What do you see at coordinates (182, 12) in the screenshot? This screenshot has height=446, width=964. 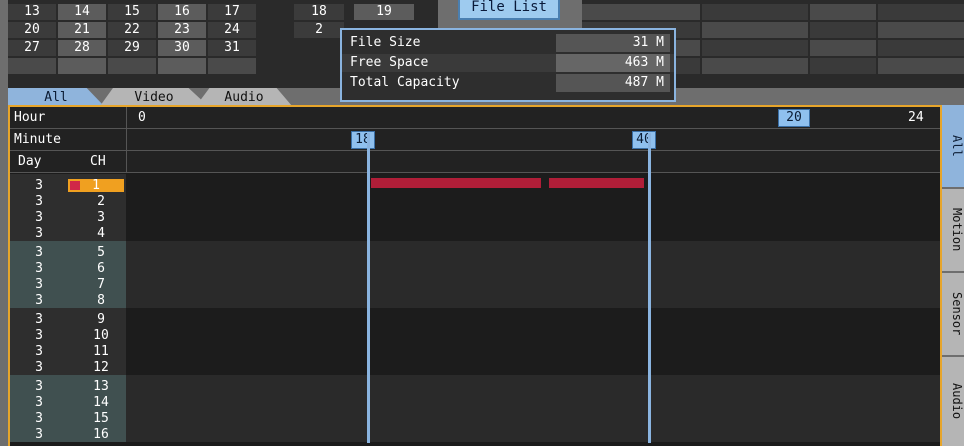 I see `calendar-day: 16` at bounding box center [182, 12].